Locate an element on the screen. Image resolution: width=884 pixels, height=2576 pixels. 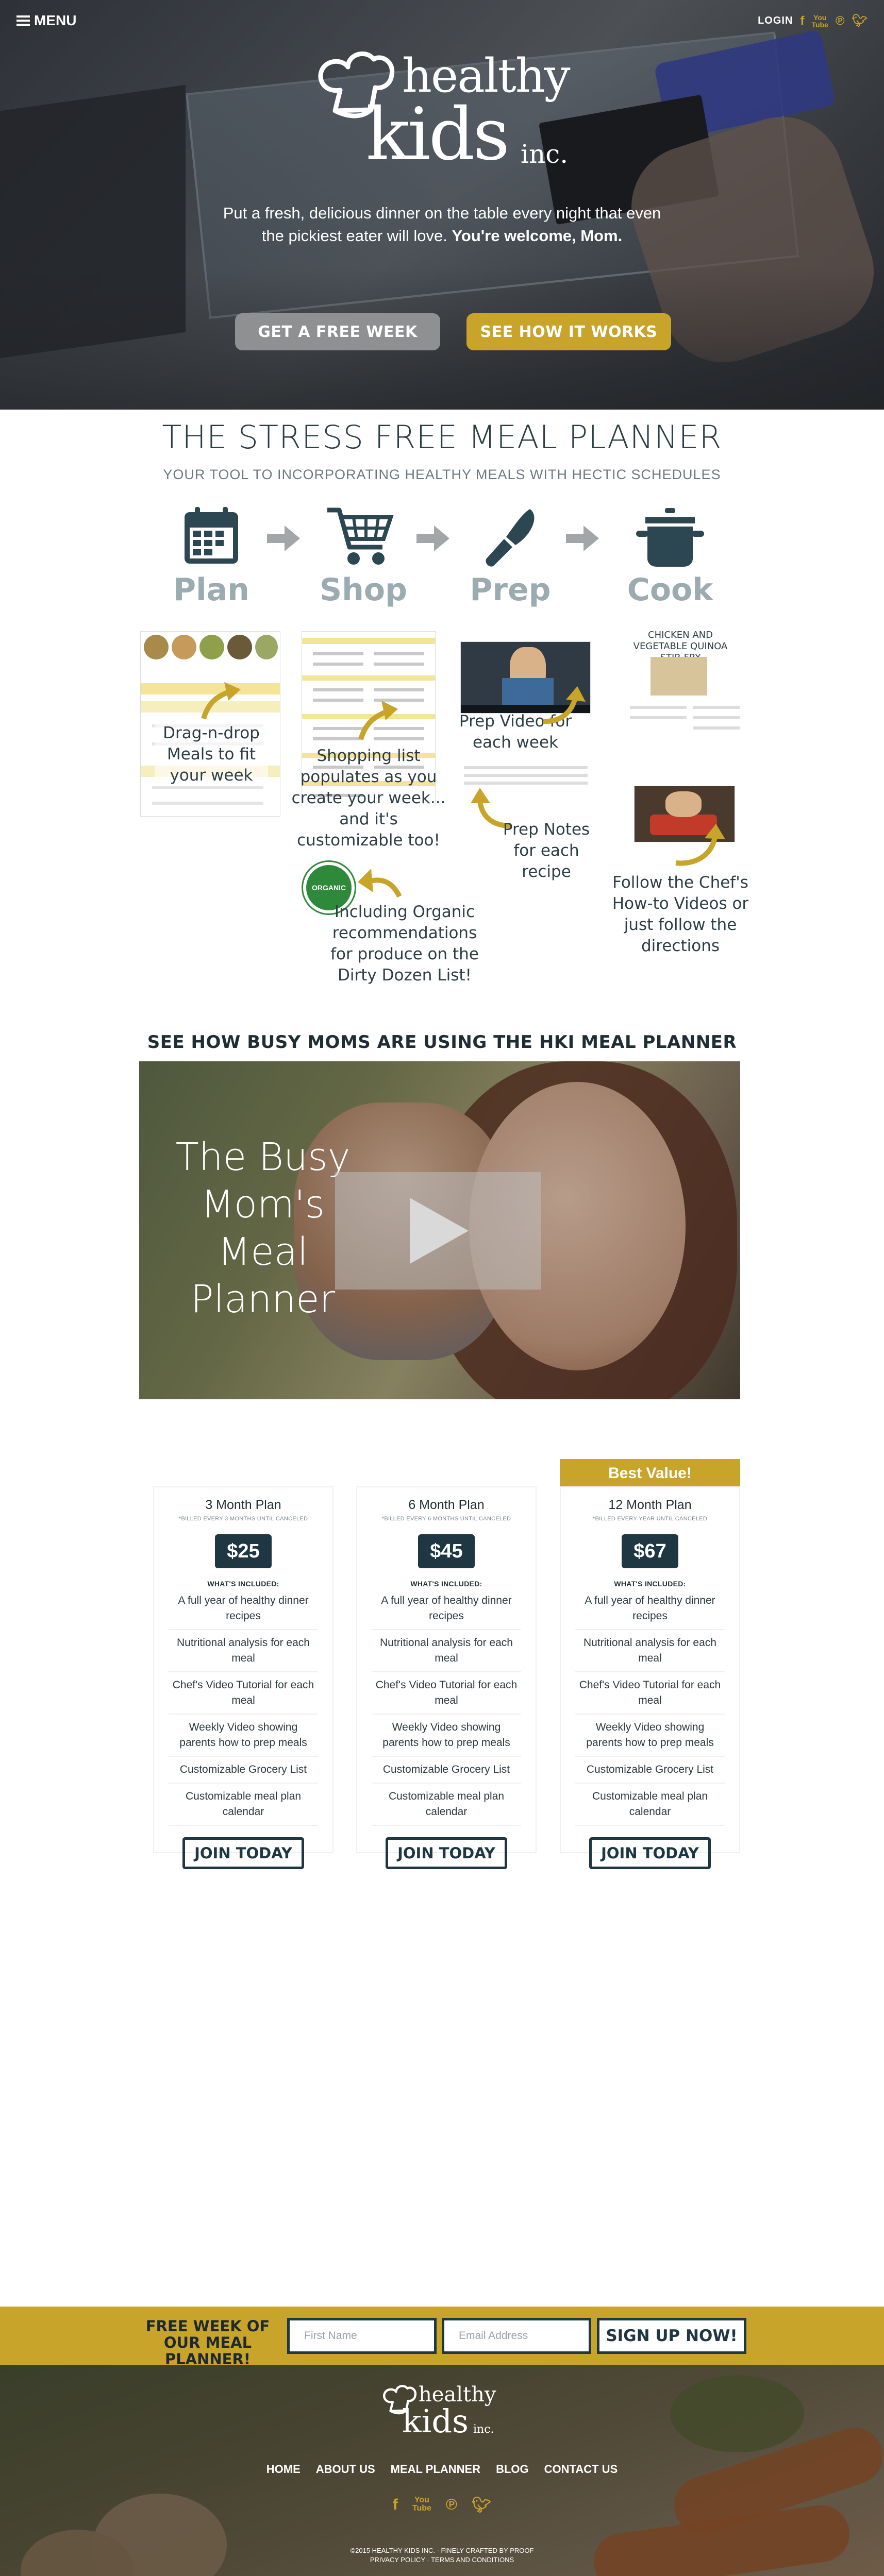
footer-logo: healthy kids inc. is located at coordinates (443, 2414).